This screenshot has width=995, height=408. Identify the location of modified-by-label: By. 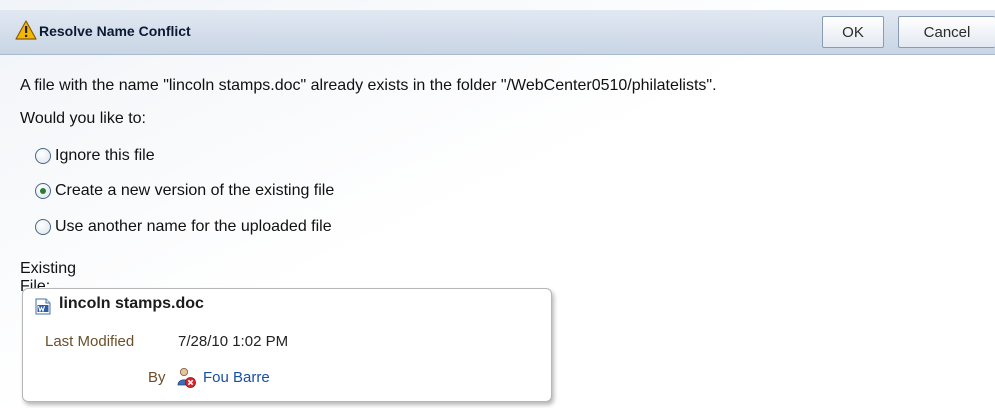
(157, 377).